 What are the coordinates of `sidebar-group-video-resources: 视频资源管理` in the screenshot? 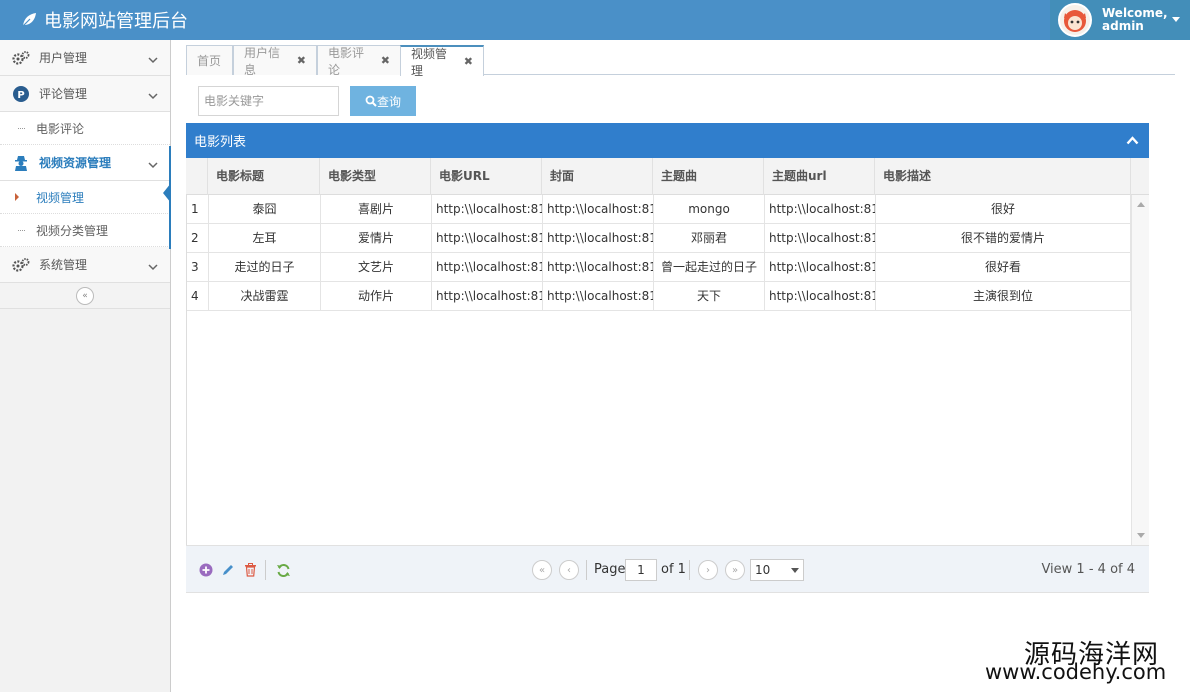 It's located at (85, 163).